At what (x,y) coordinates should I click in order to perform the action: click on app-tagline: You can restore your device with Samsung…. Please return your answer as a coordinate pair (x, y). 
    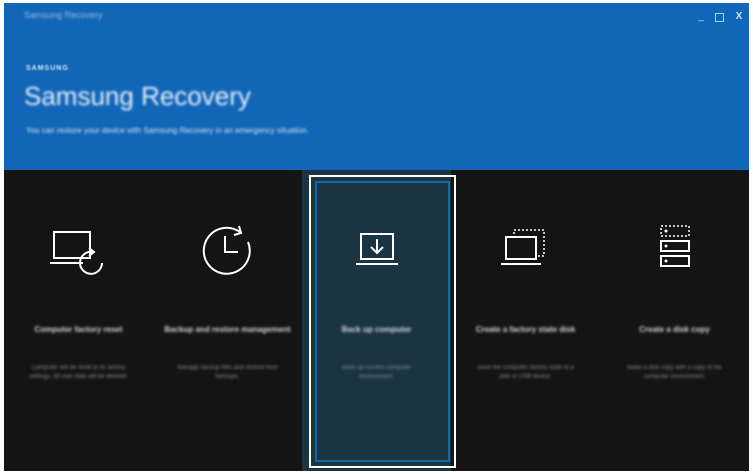
    Looking at the image, I should click on (167, 130).